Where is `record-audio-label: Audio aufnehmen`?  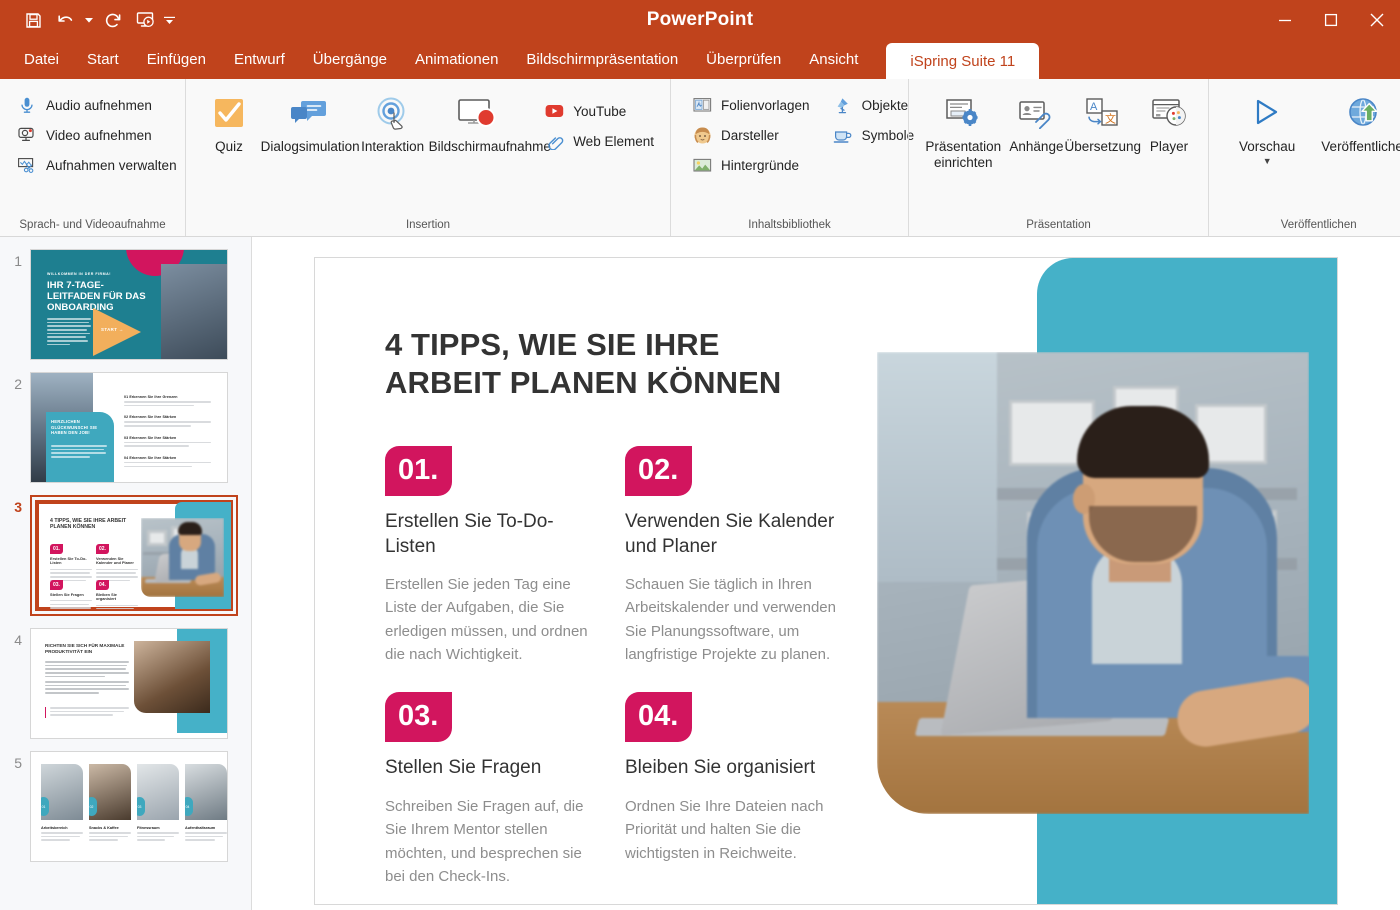
record-audio-label: Audio aufnehmen is located at coordinates (99, 105).